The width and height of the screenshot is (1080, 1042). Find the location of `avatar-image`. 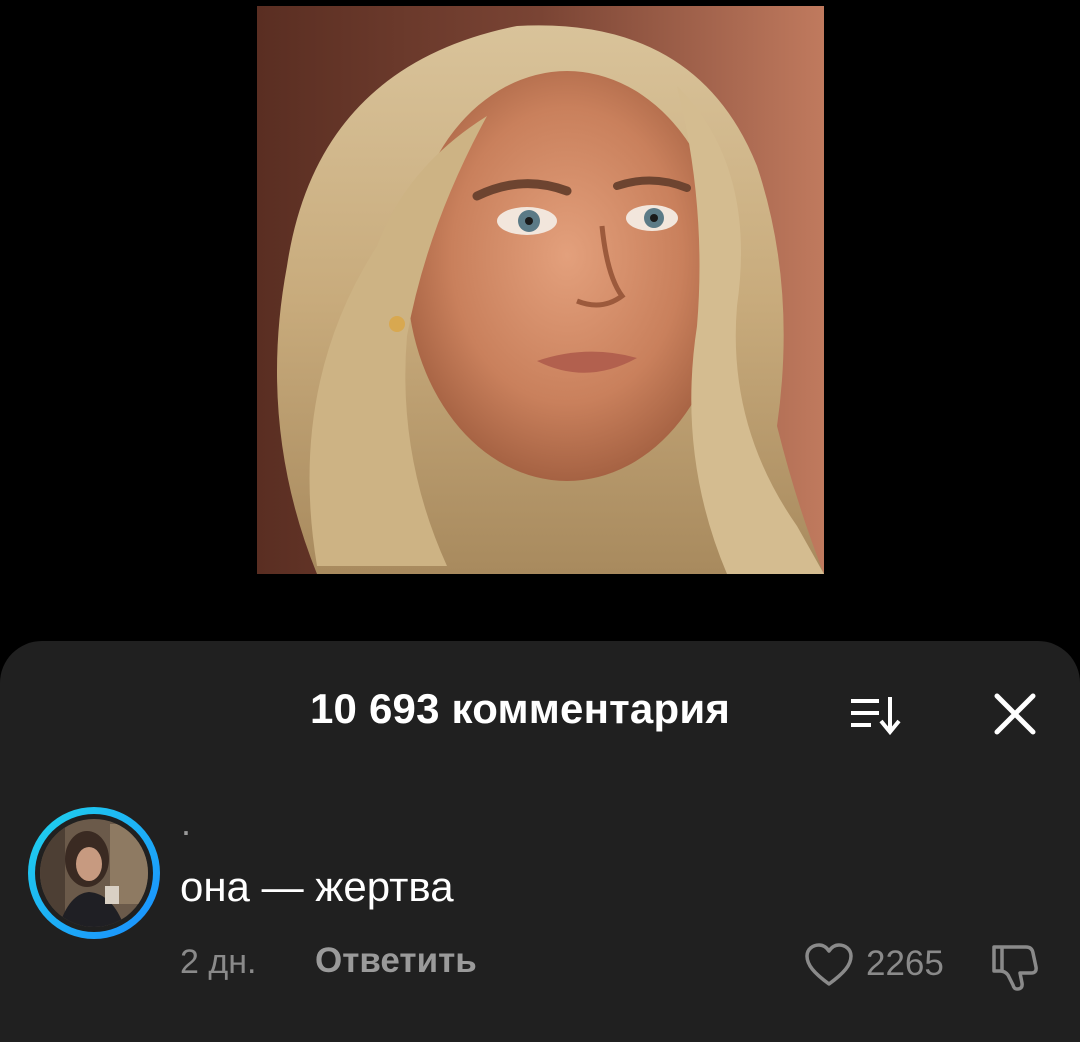

avatar-image is located at coordinates (94, 873).